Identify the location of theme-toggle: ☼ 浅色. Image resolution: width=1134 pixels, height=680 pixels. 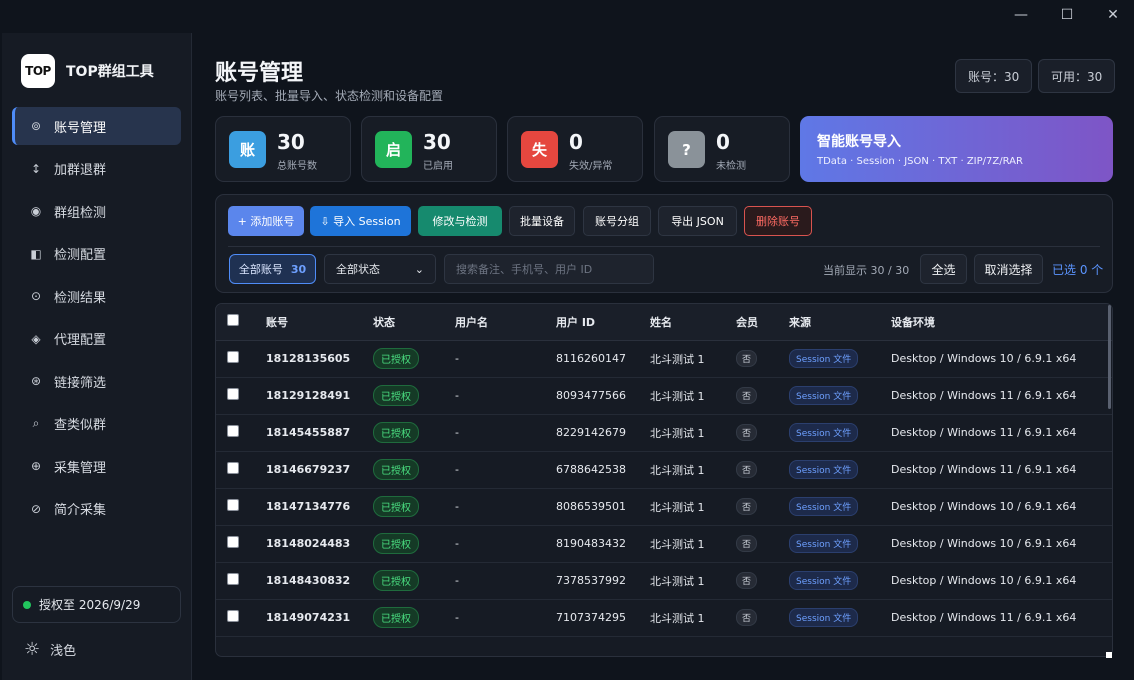
(50, 649).